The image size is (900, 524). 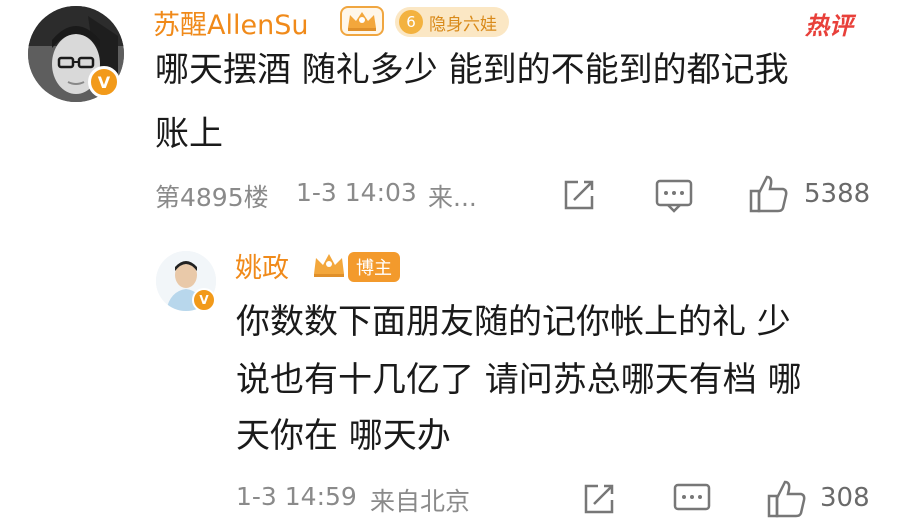 I want to click on comment-username: 苏醒AllenSu, so click(x=230, y=22).